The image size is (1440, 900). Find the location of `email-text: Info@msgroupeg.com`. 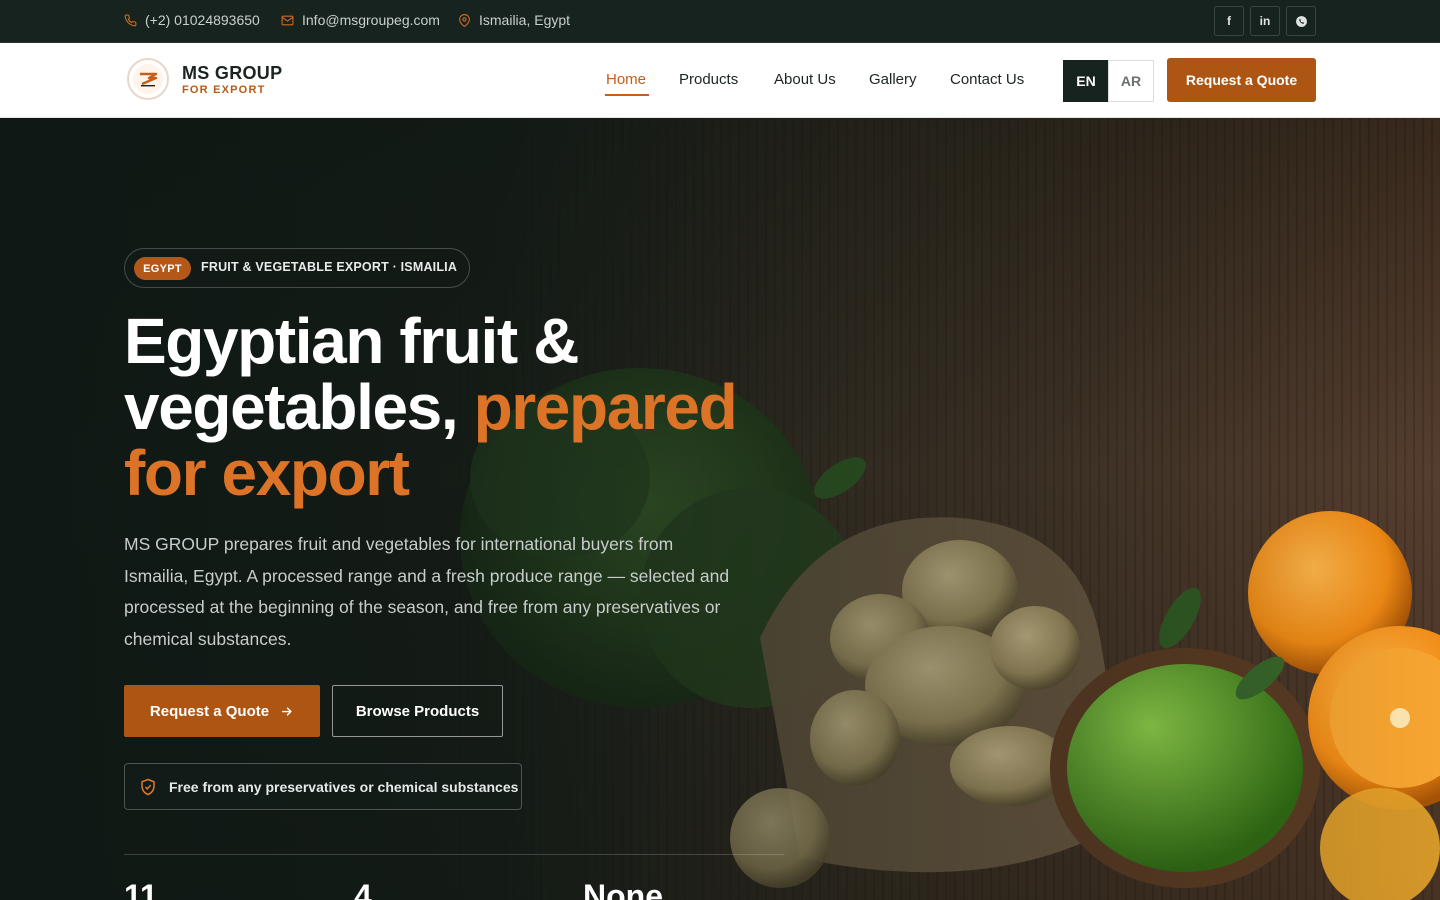

email-text: Info@msgroupeg.com is located at coordinates (371, 20).